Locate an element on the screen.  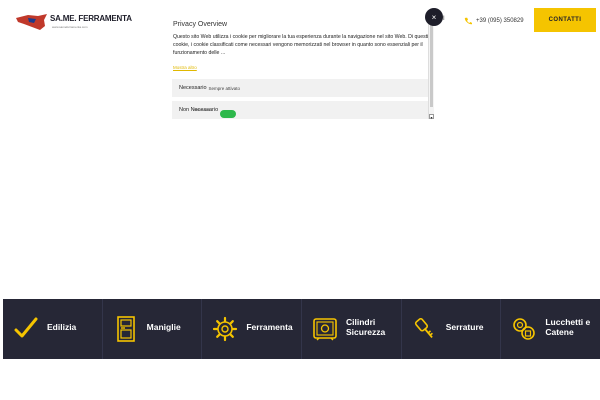
key-icon is located at coordinates (423, 328).